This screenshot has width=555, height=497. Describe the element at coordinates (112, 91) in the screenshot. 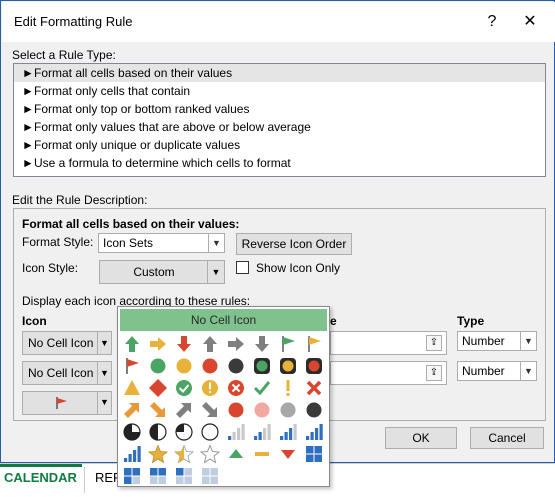

I see `rule-type-item-label: Format only cells that contain` at that location.